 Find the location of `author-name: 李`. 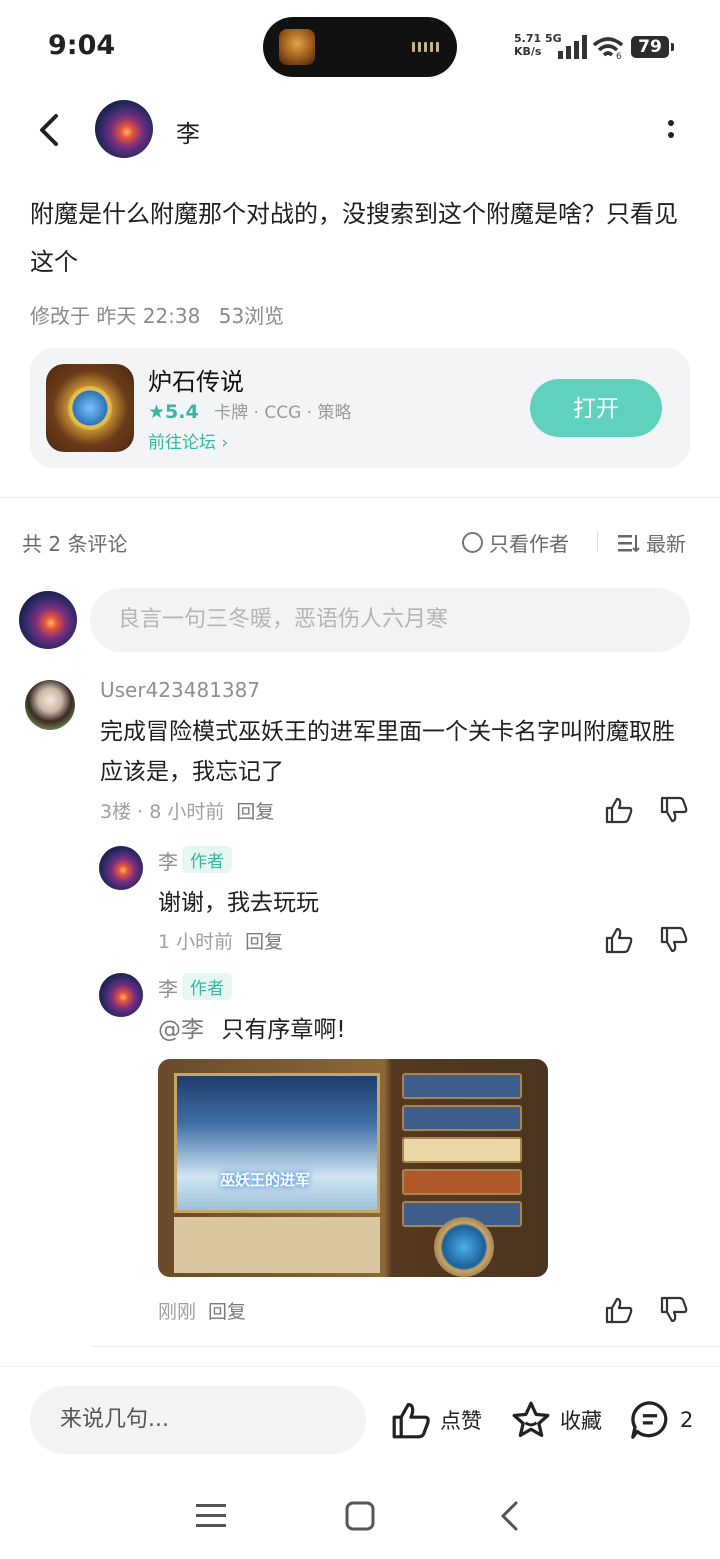

author-name: 李 is located at coordinates (188, 131).